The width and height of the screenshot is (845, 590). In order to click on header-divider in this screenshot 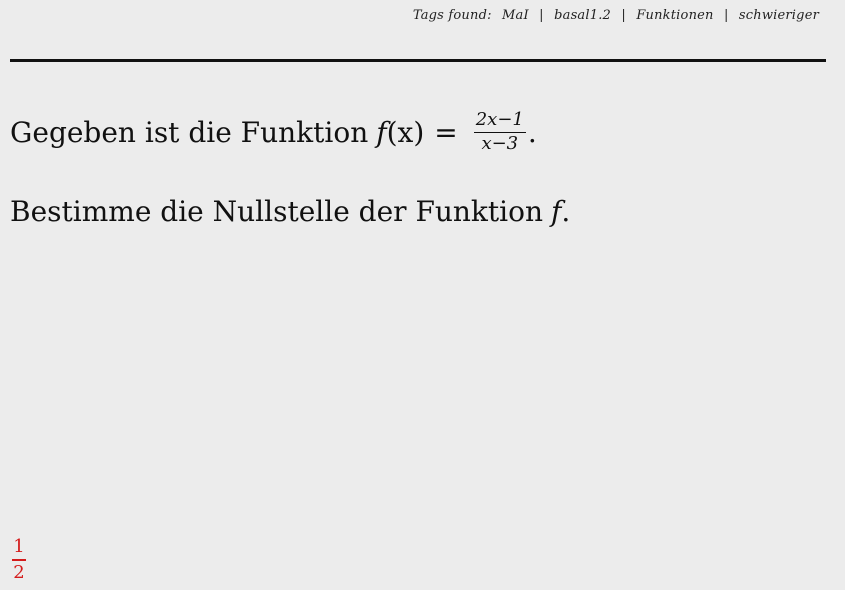, I will do `click(418, 60)`.